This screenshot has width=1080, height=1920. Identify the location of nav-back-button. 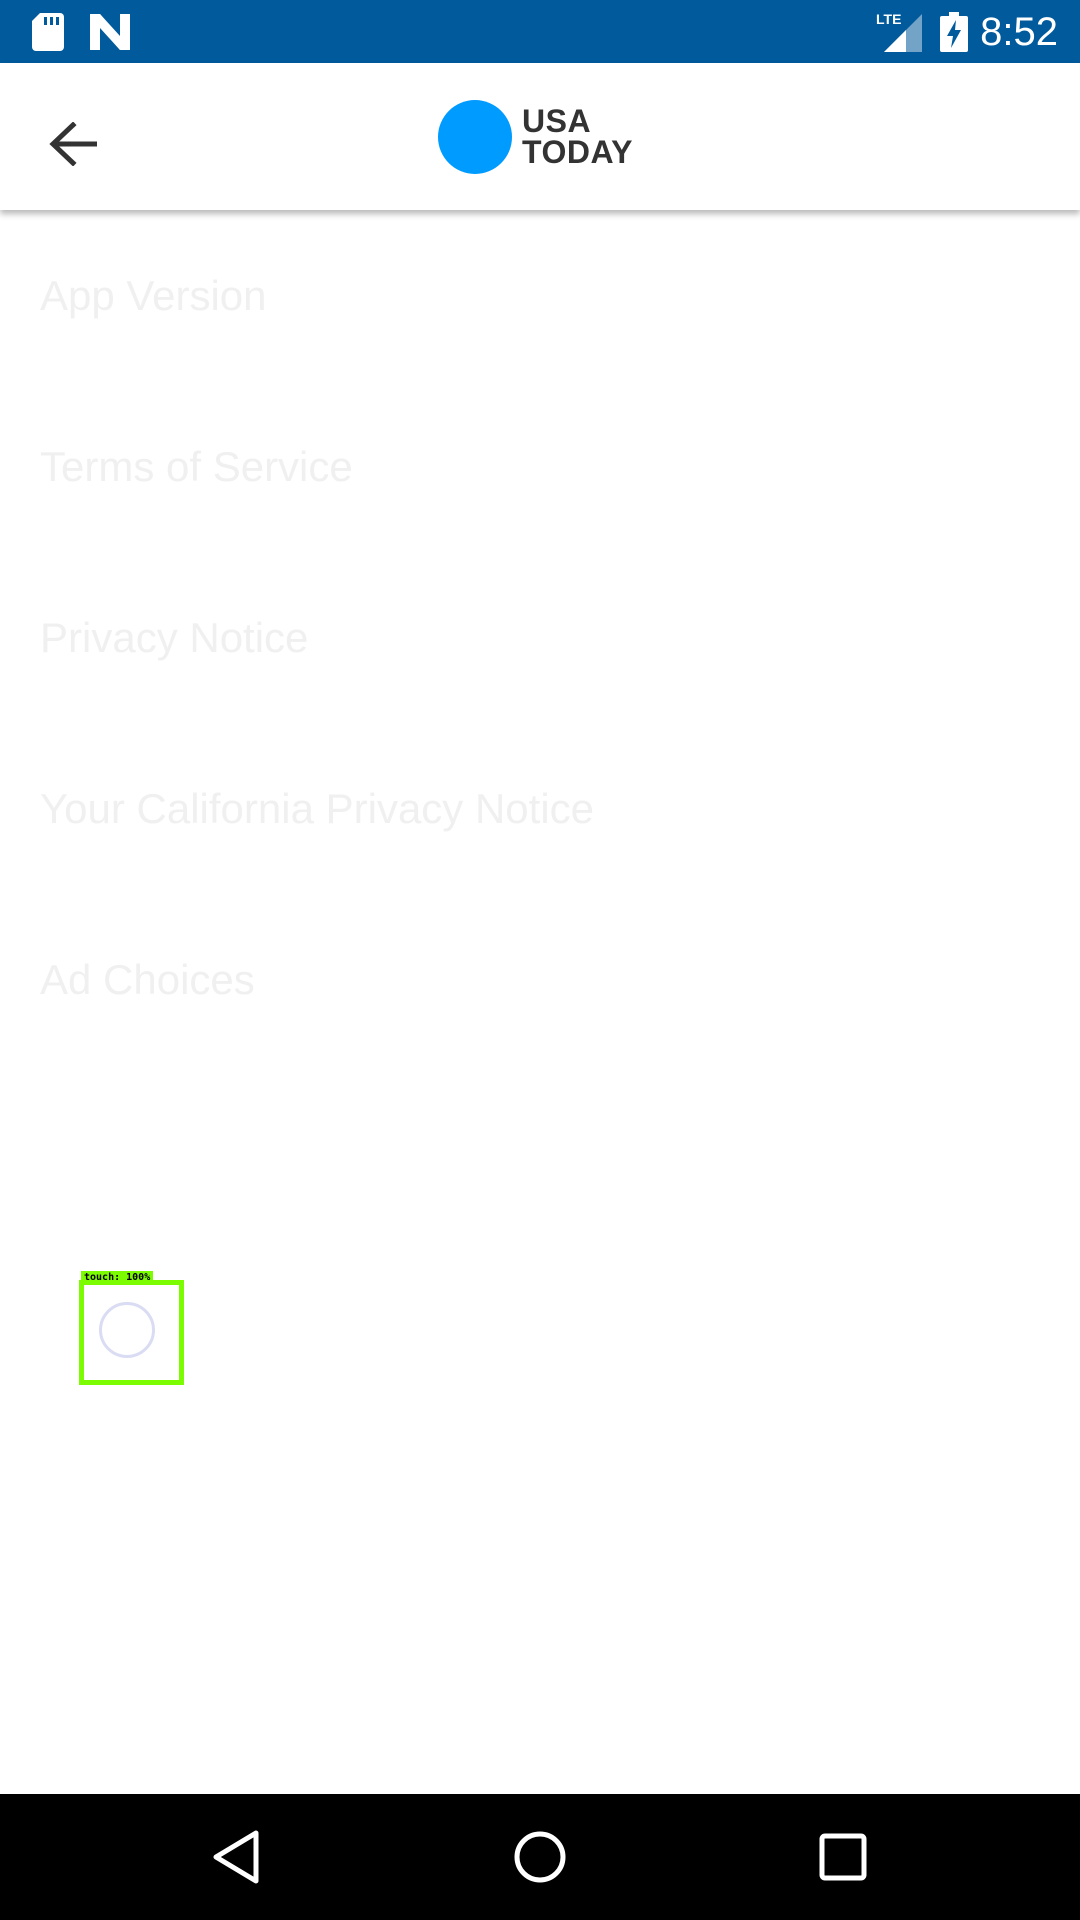
(236, 1857).